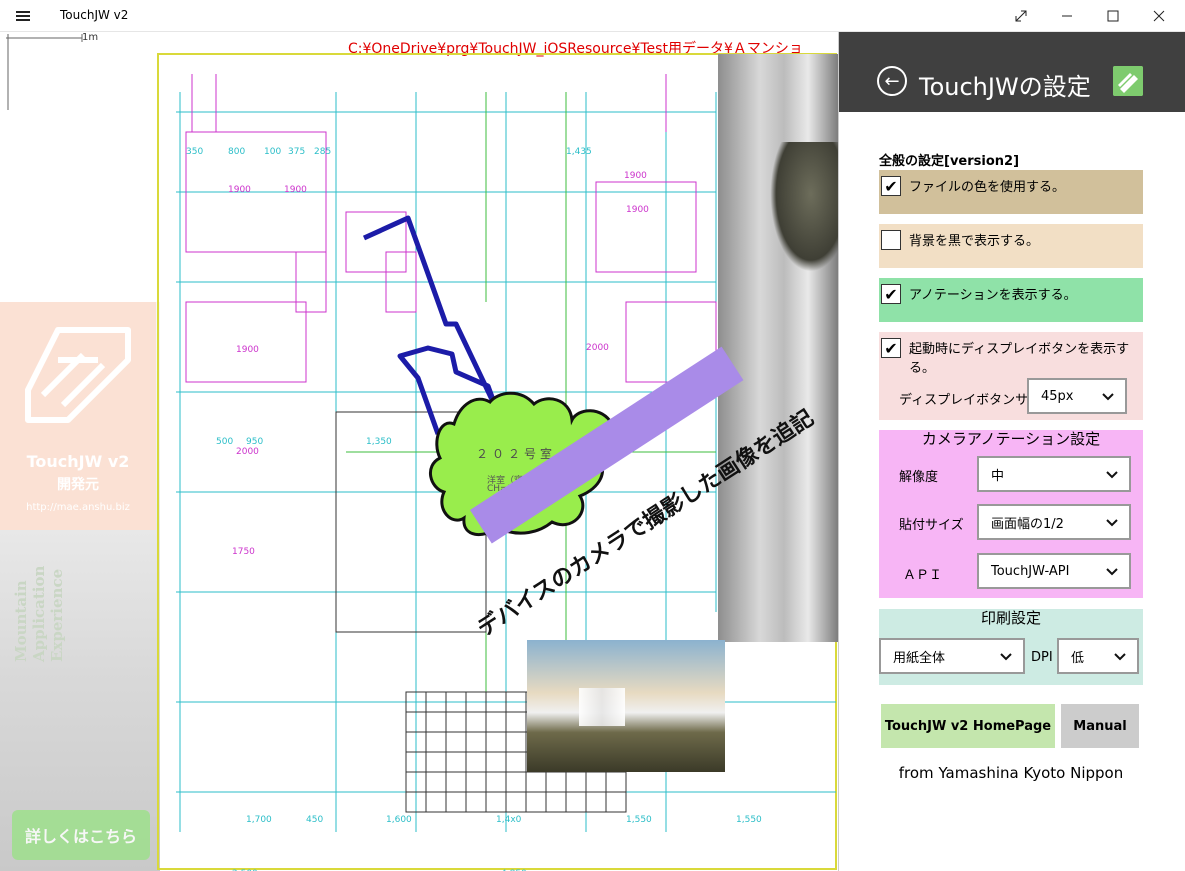  I want to click on option-black-background: 背景を黒で表示する。, so click(1011, 246).